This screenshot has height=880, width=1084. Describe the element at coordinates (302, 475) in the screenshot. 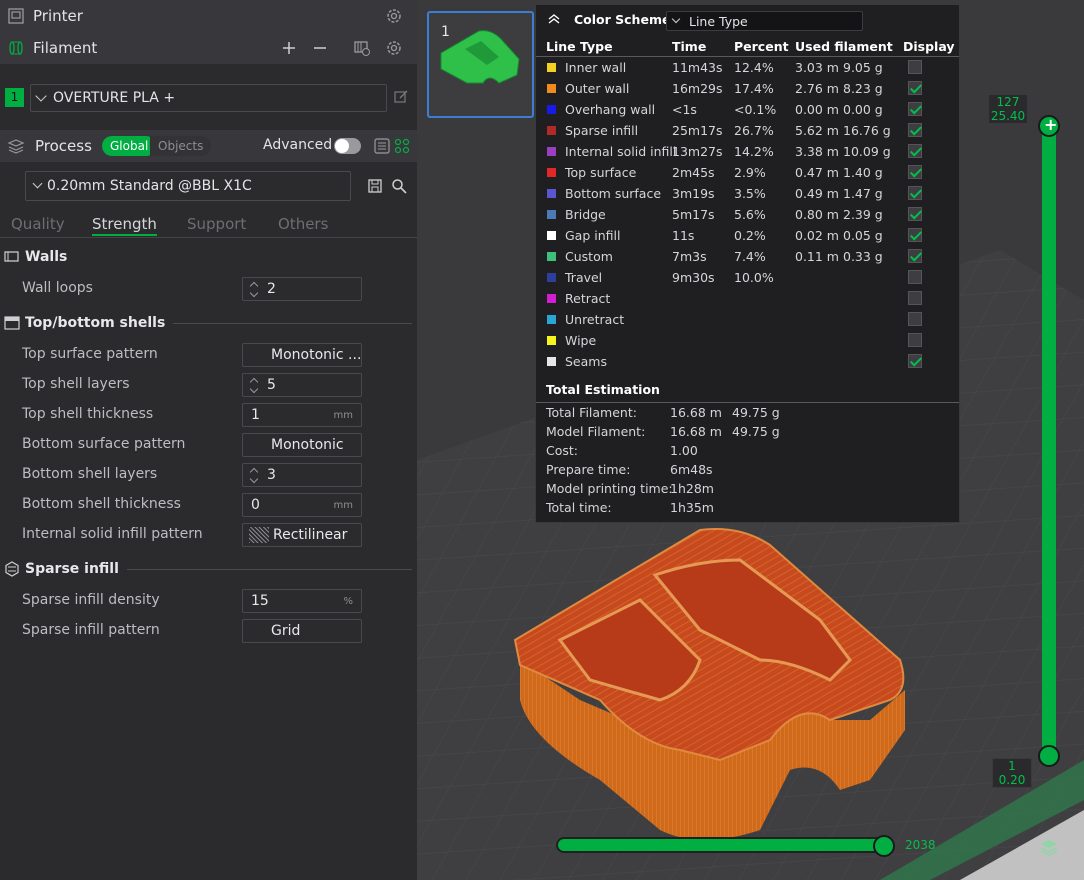

I see `bottom-shell-layers-stepper: 3` at that location.